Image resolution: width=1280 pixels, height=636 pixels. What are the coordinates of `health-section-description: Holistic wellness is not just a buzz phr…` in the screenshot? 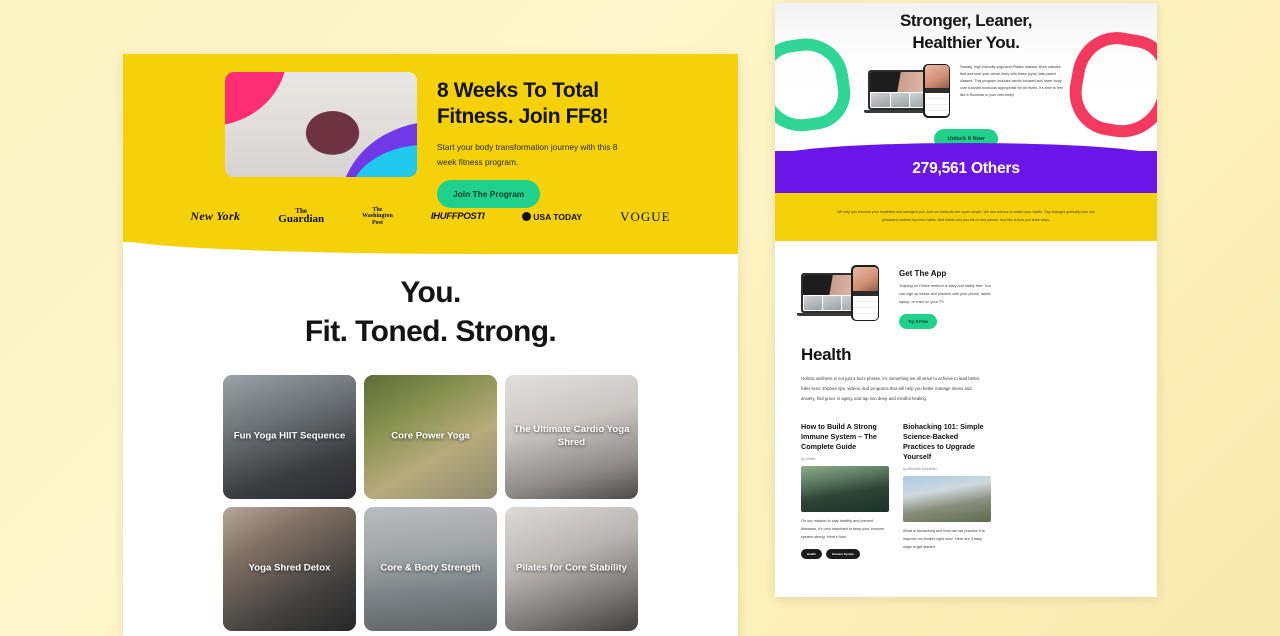 It's located at (891, 388).